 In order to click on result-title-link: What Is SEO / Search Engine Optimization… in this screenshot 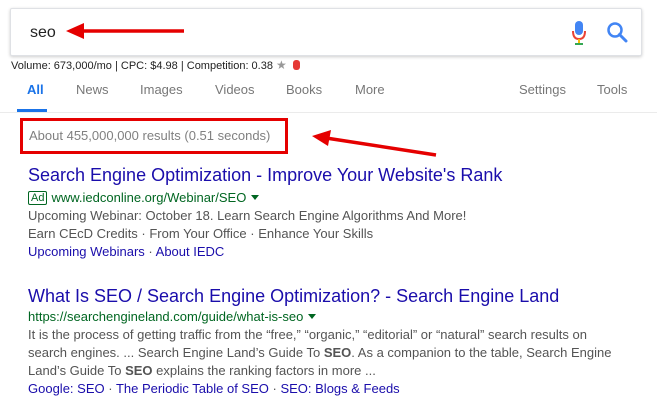, I will do `click(319, 296)`.